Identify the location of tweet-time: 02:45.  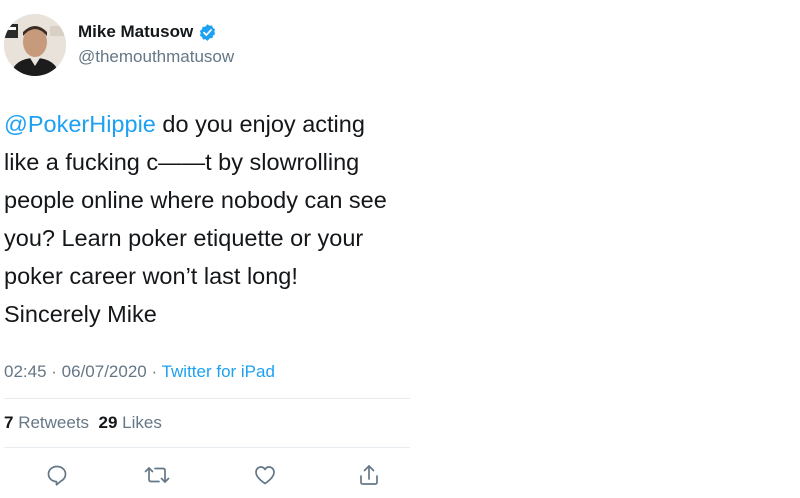
(25, 371).